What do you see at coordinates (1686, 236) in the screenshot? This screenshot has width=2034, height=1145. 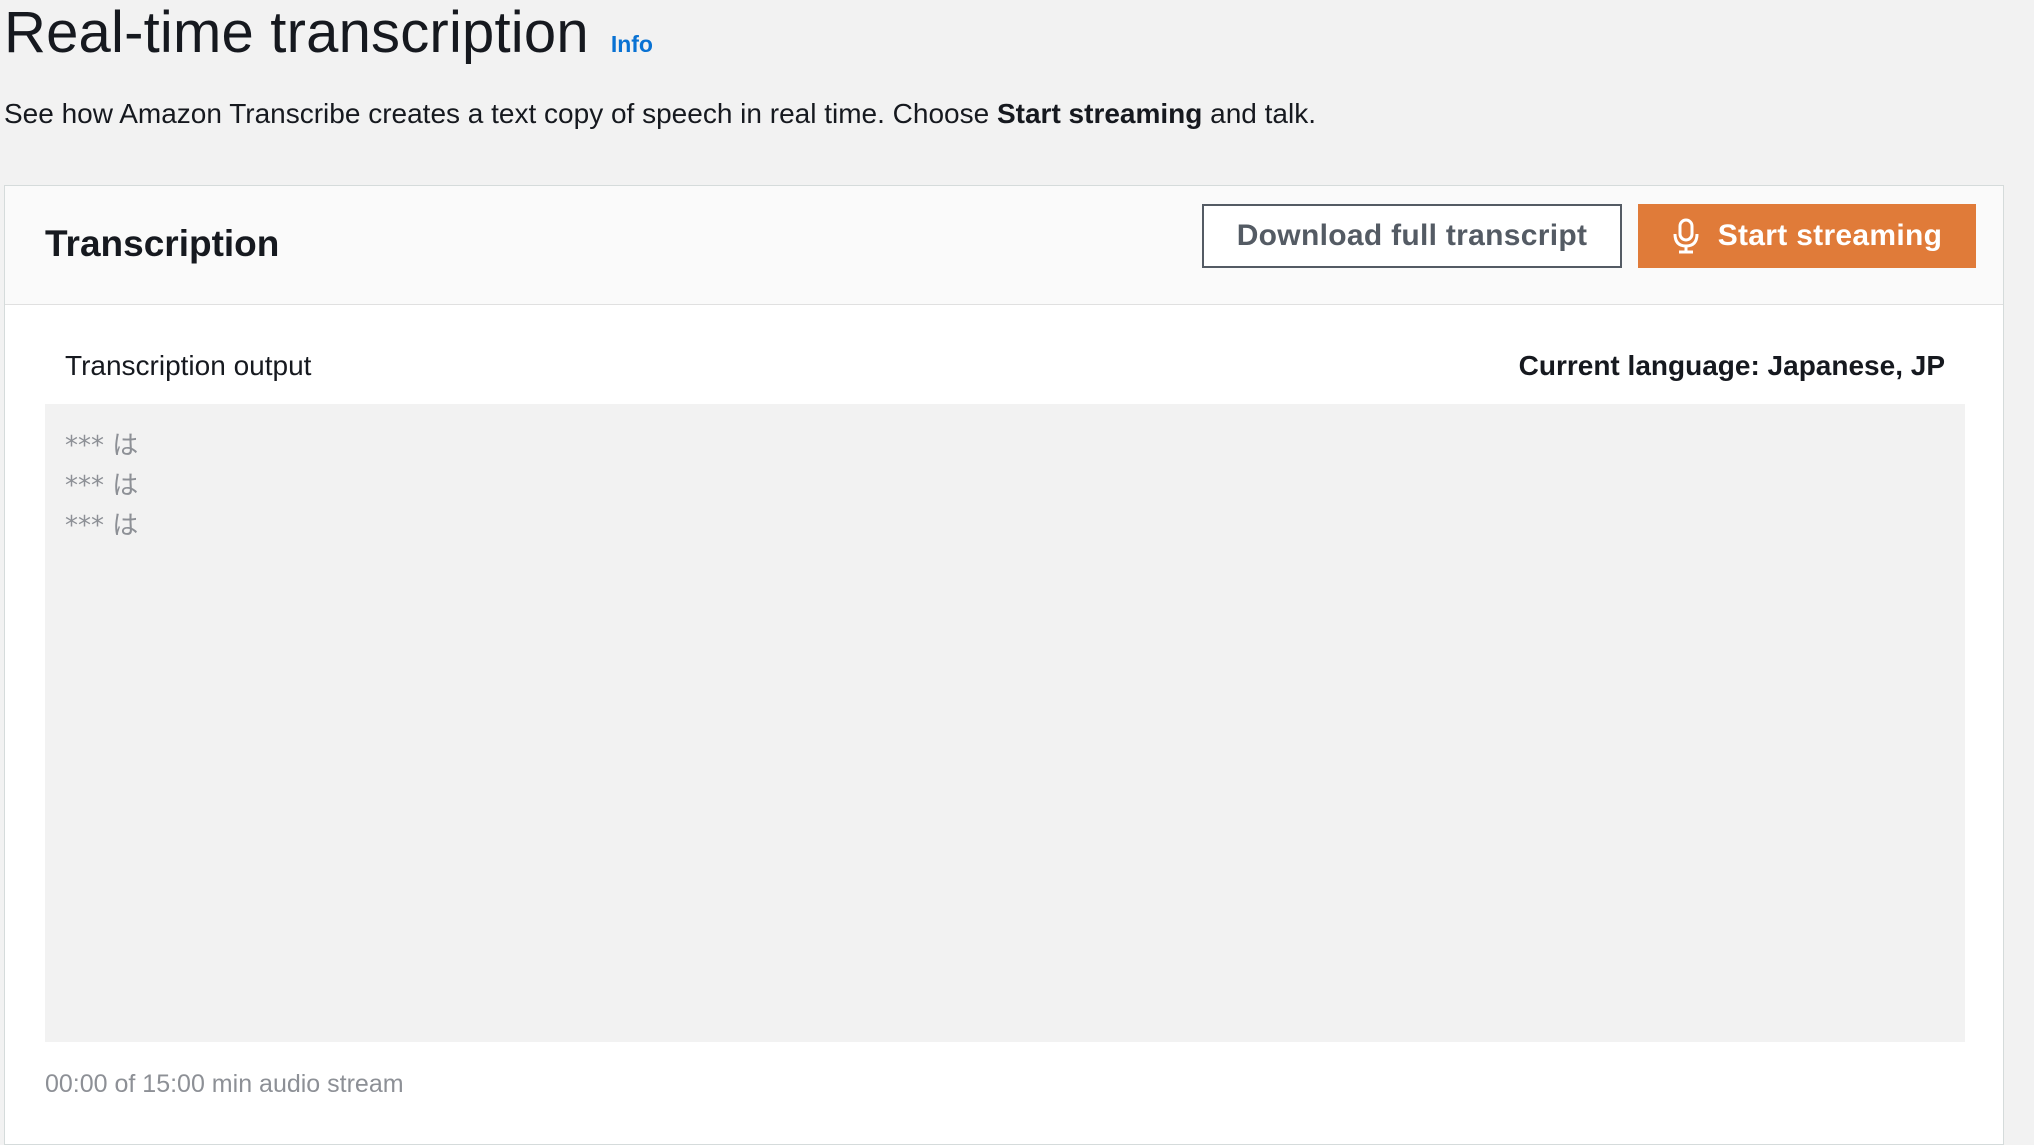 I see `microphone-icon` at bounding box center [1686, 236].